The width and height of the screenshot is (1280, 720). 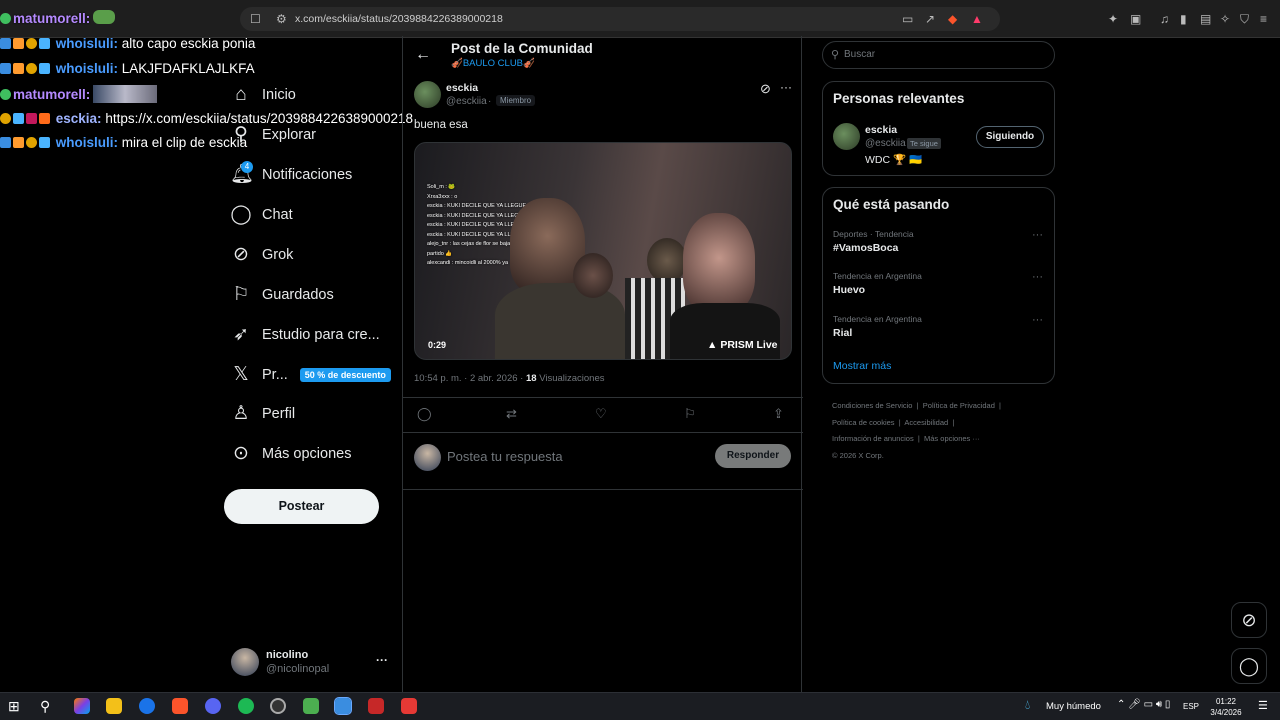 I want to click on like-icon: ♡, so click(x=601, y=414).